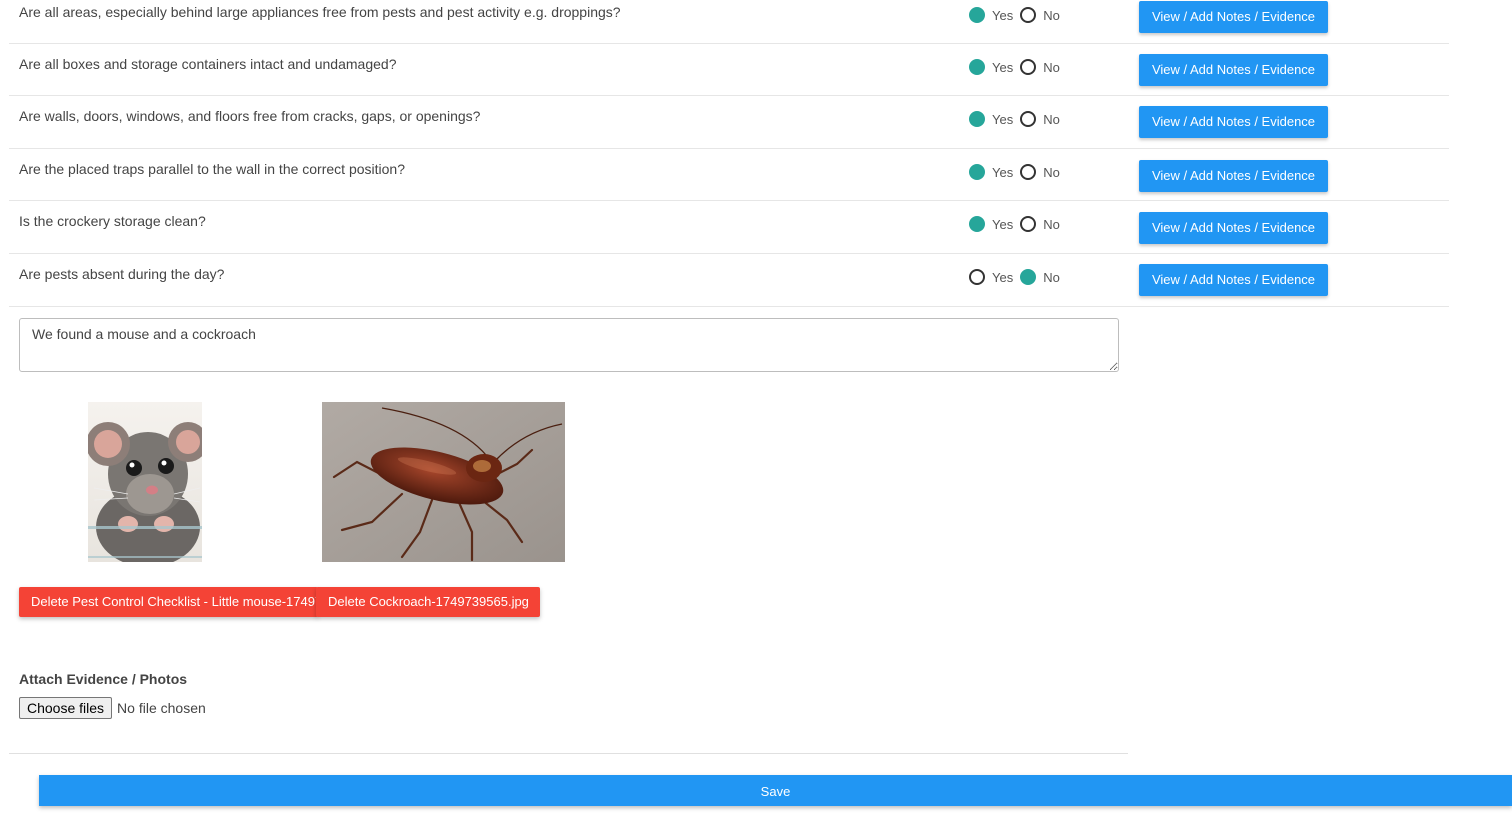 The image size is (1512, 829). I want to click on file-input: Choose files No file chosen, so click(112, 708).